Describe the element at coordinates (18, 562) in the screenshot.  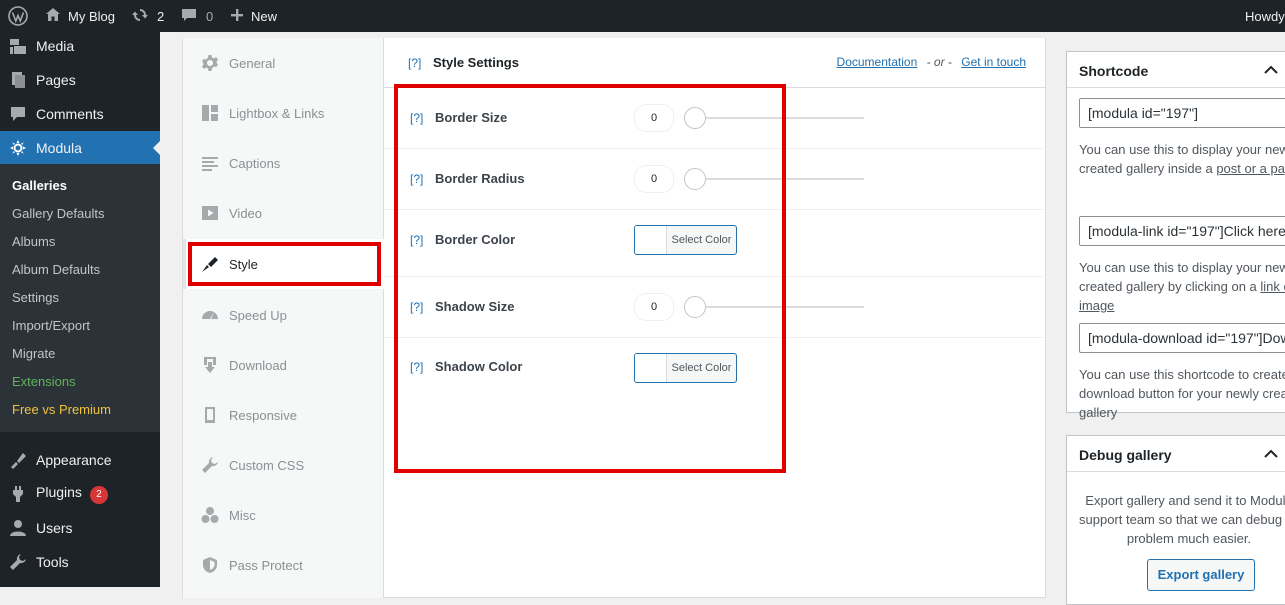
I see `tools-icon` at that location.